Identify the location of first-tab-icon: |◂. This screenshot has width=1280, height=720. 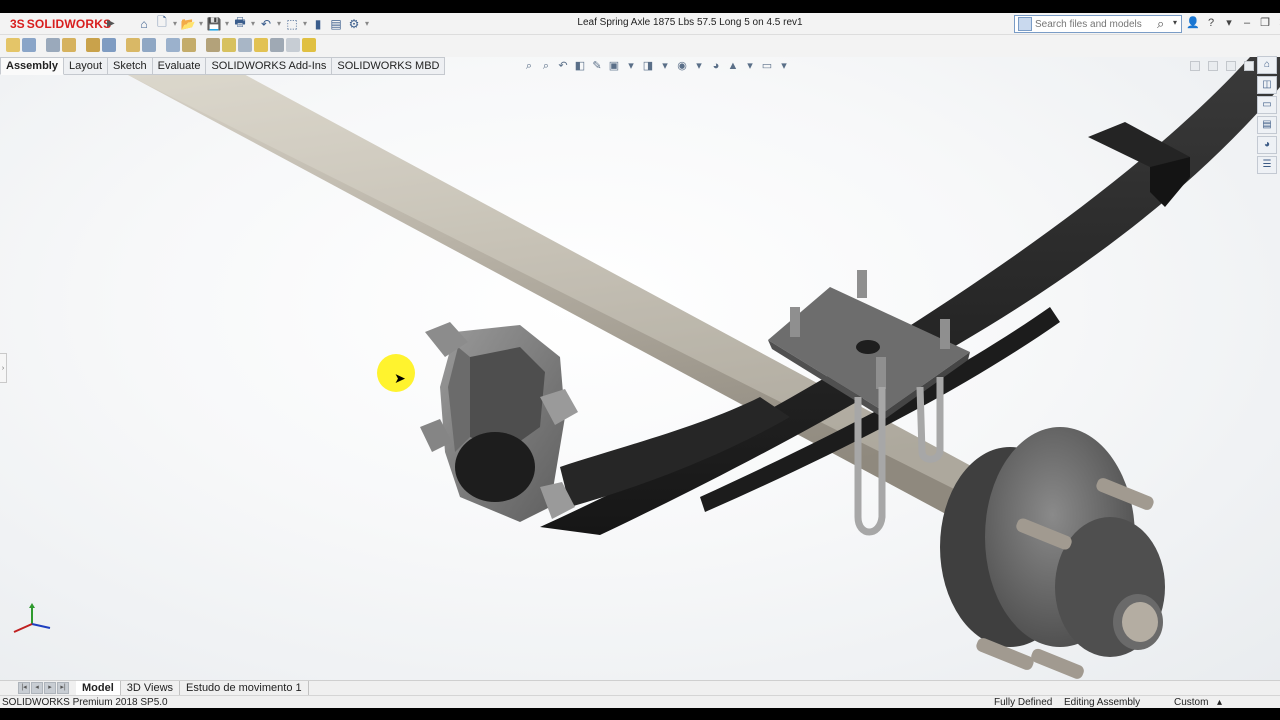
(24, 688).